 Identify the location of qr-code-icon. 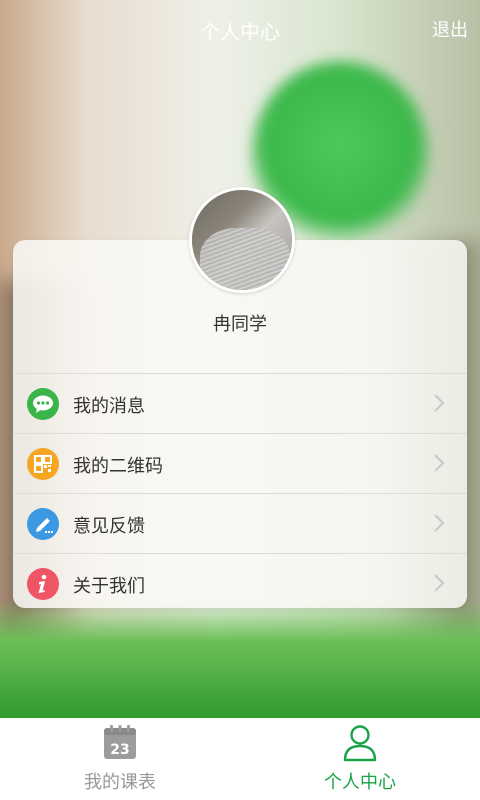
(43, 464).